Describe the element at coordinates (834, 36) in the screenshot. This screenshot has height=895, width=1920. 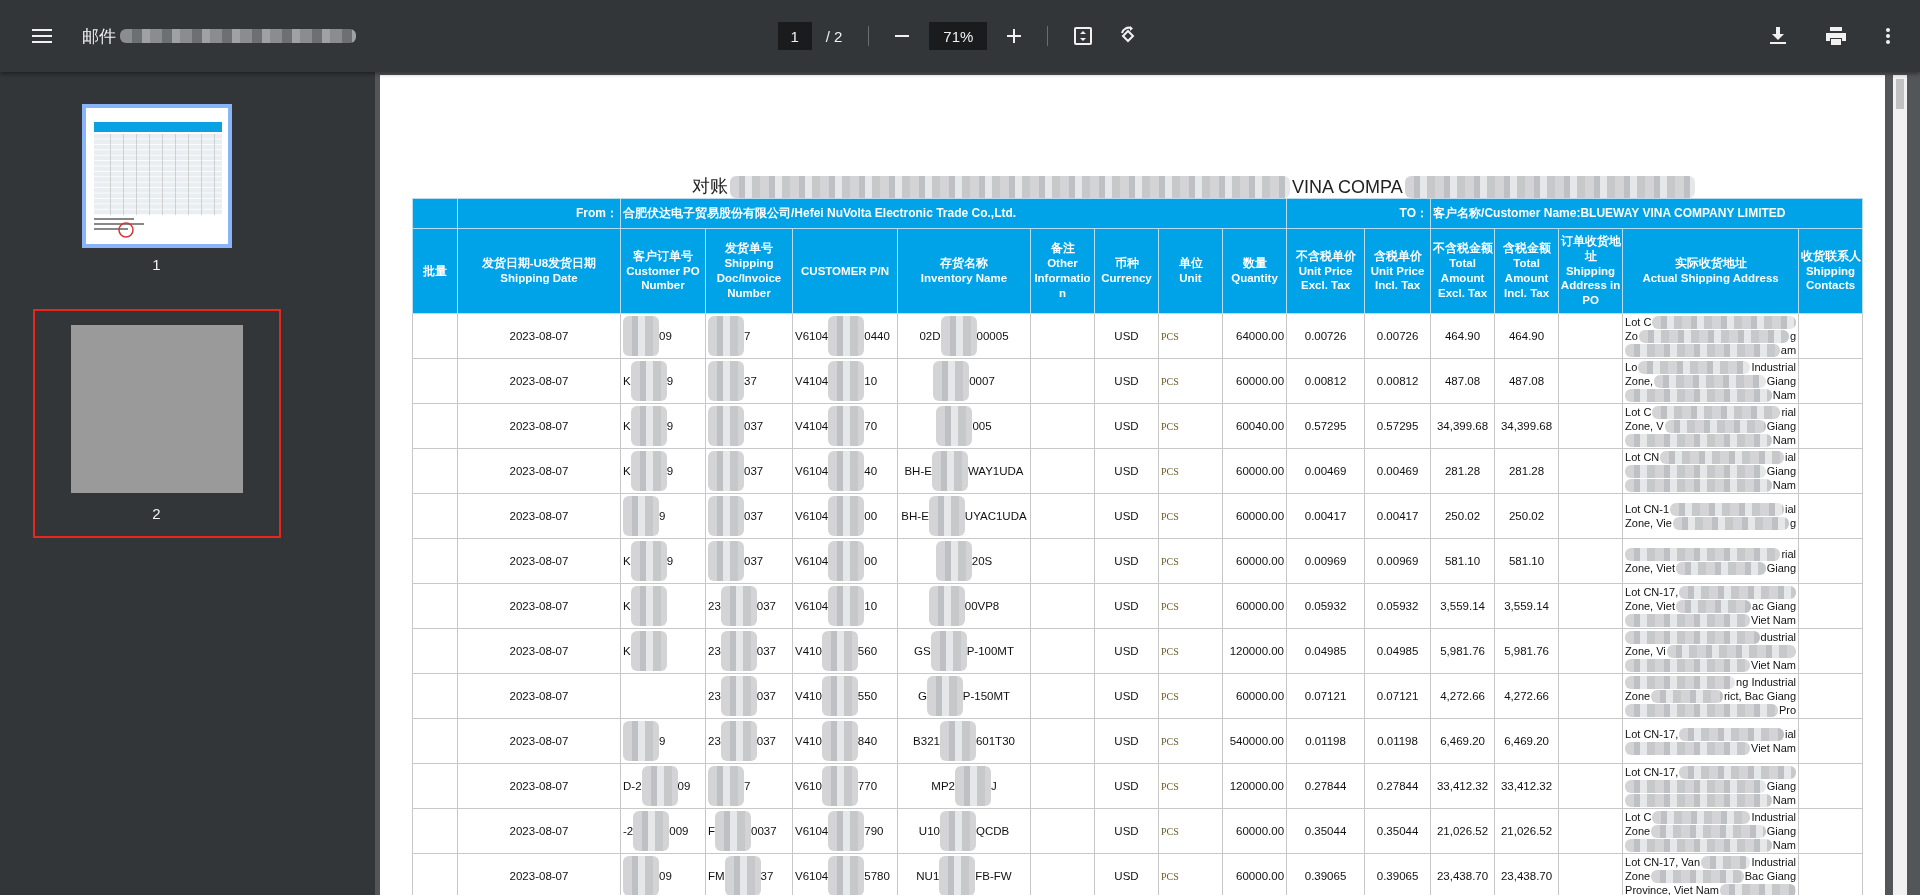
I see `page-count: / 2` at that location.